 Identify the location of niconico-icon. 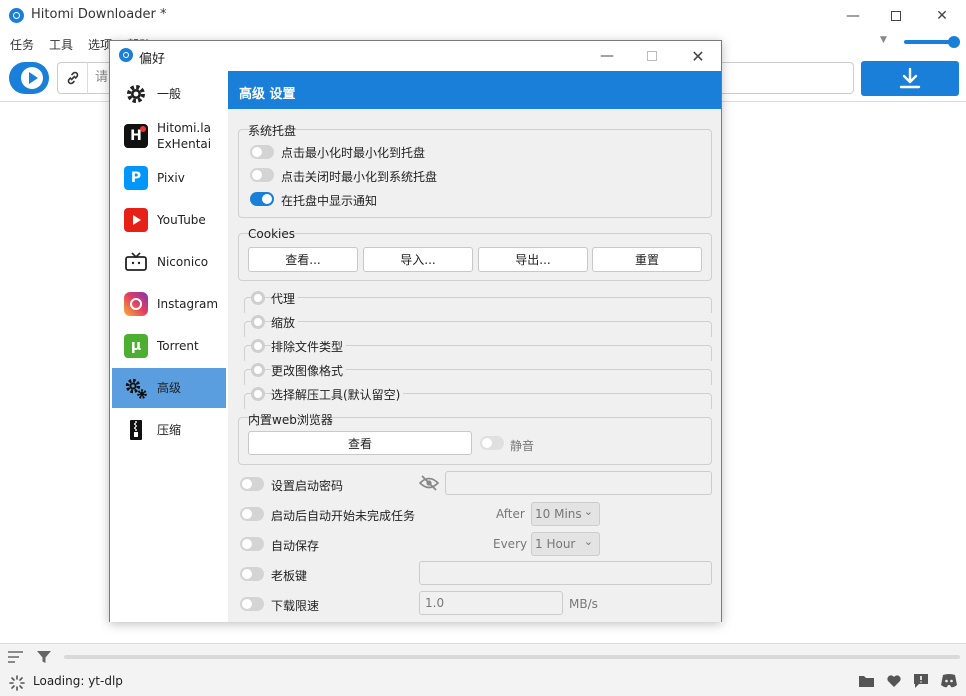
(136, 262).